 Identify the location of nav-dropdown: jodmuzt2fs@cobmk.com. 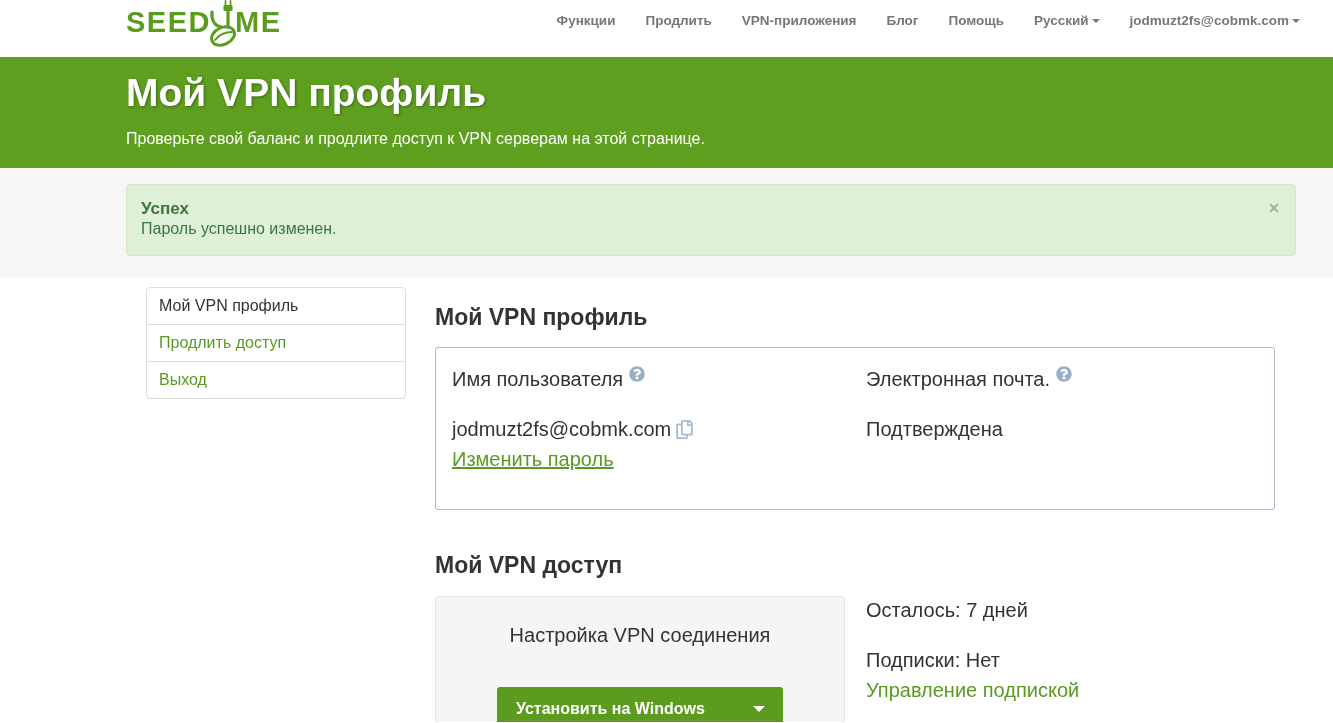
(1207, 15).